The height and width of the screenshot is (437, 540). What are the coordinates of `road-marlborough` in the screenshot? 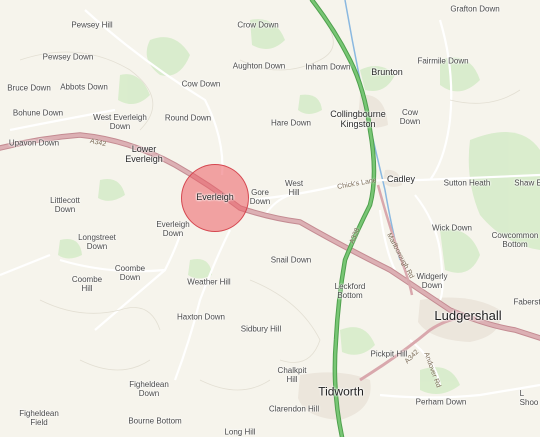 It's located at (395, 240).